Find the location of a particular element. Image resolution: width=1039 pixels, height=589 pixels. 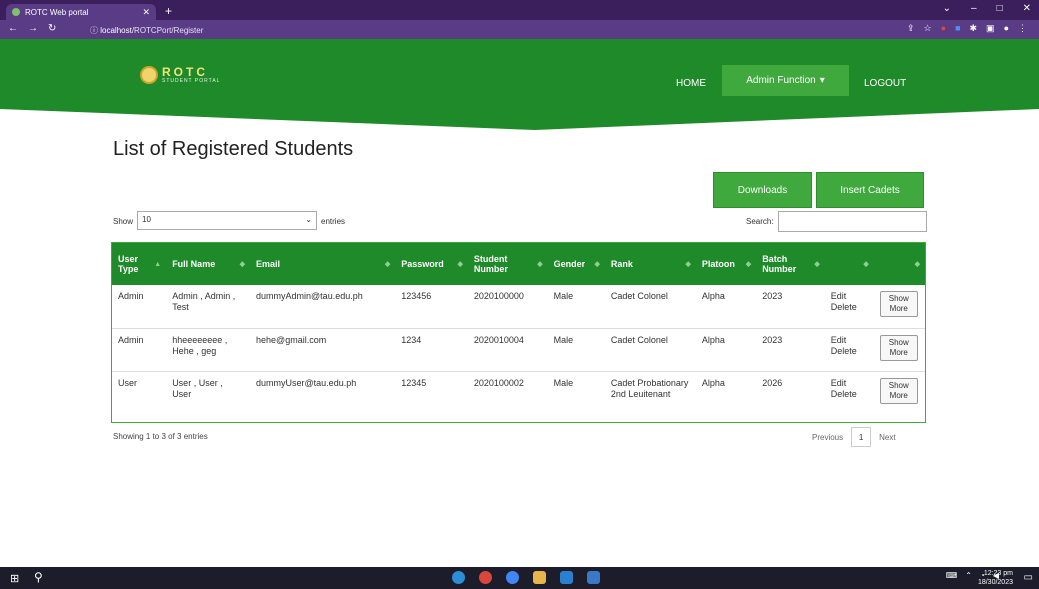

extension-red-icon: ● is located at coordinates (943, 28).